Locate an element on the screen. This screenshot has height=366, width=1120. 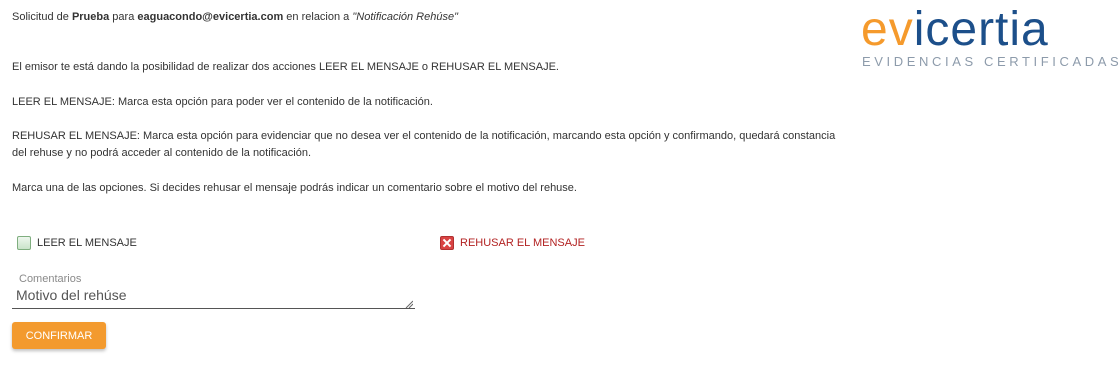
refuse-message-option: REHUSAR EL MENSAJE is located at coordinates (512, 243).